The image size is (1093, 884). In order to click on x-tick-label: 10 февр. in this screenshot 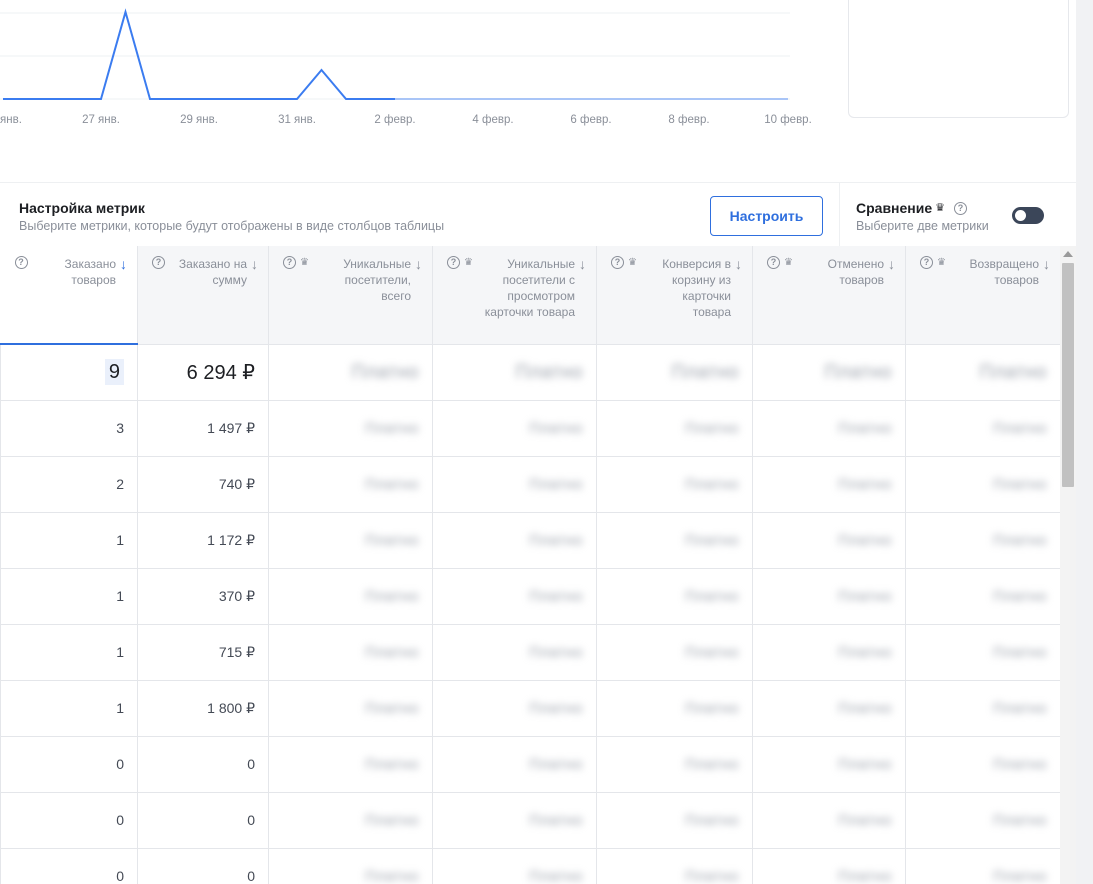, I will do `click(788, 120)`.